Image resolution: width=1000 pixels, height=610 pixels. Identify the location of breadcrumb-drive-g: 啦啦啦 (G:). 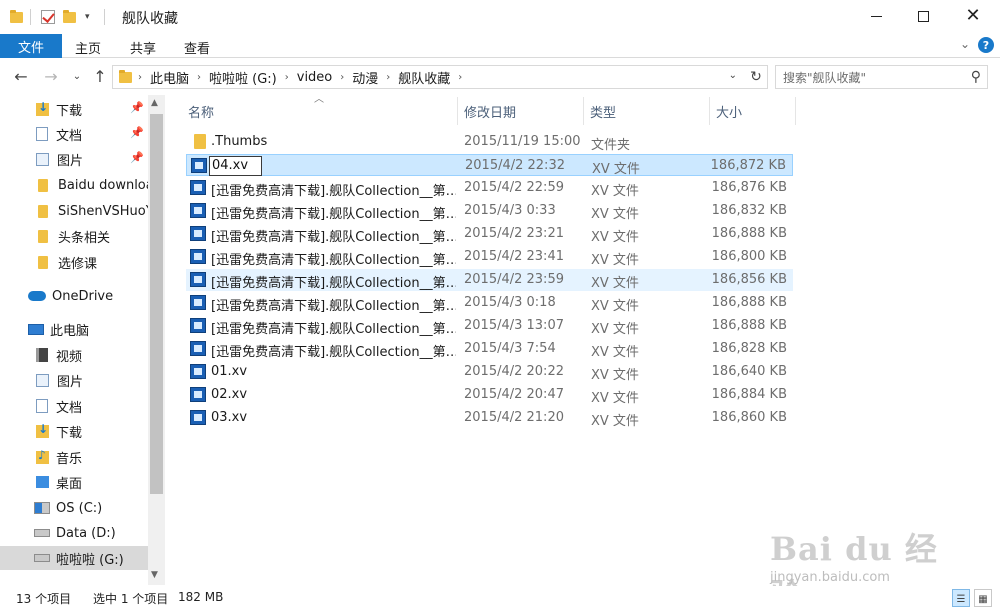
(243, 77).